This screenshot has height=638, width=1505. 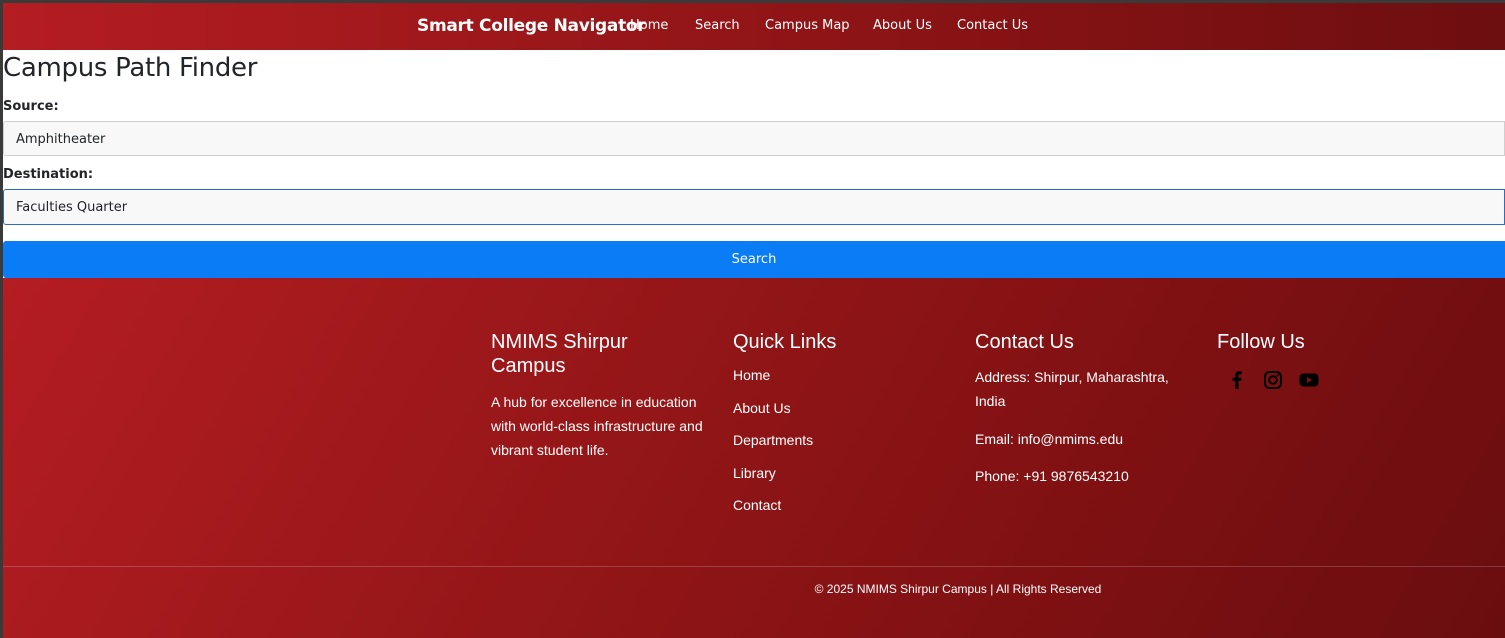 What do you see at coordinates (754, 259) in the screenshot?
I see `search-button: Search` at bounding box center [754, 259].